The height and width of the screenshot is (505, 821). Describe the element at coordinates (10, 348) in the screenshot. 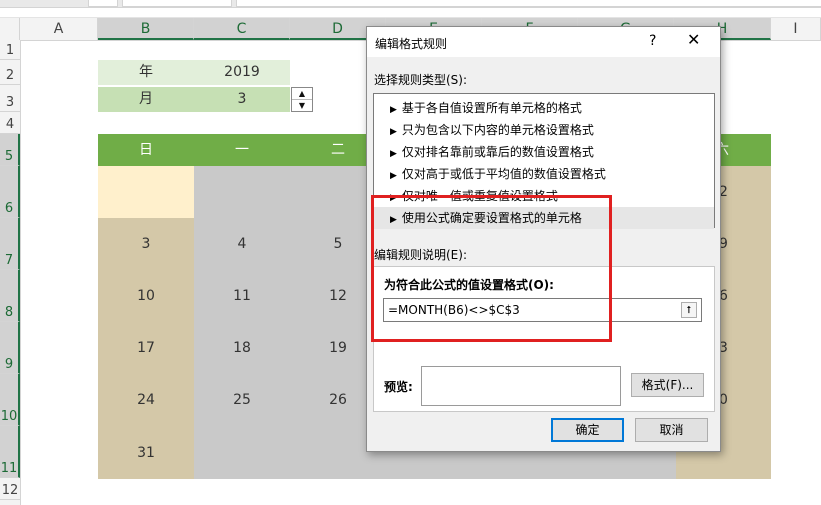

I see `row-header-9: 9` at that location.